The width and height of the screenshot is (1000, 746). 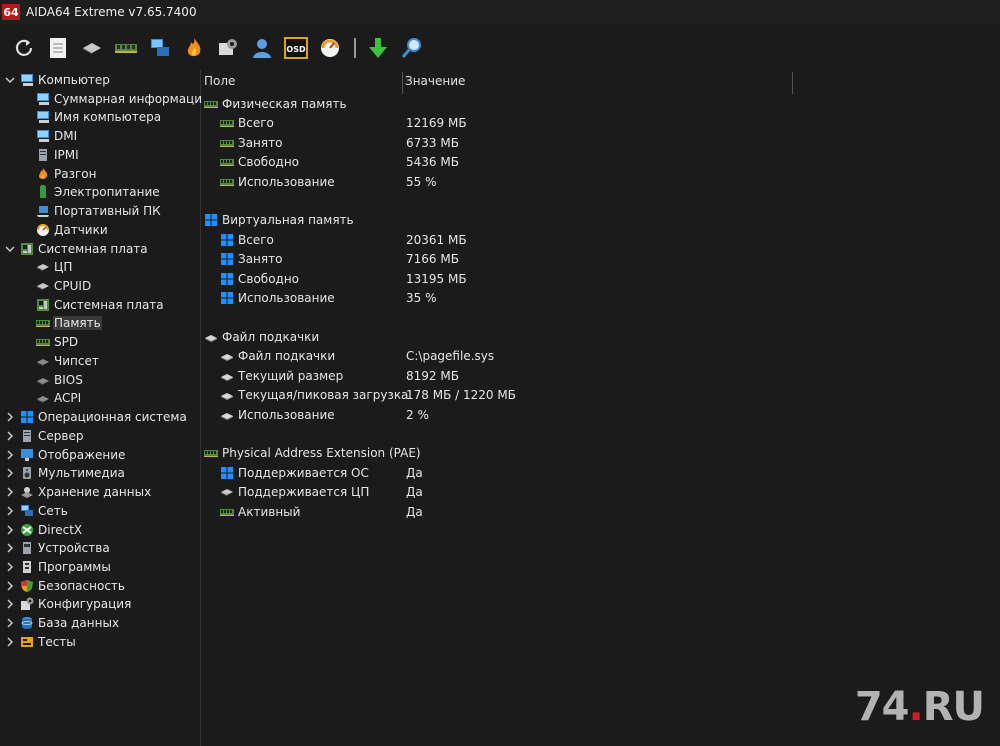 I want to click on column-divider, so click(x=792, y=83).